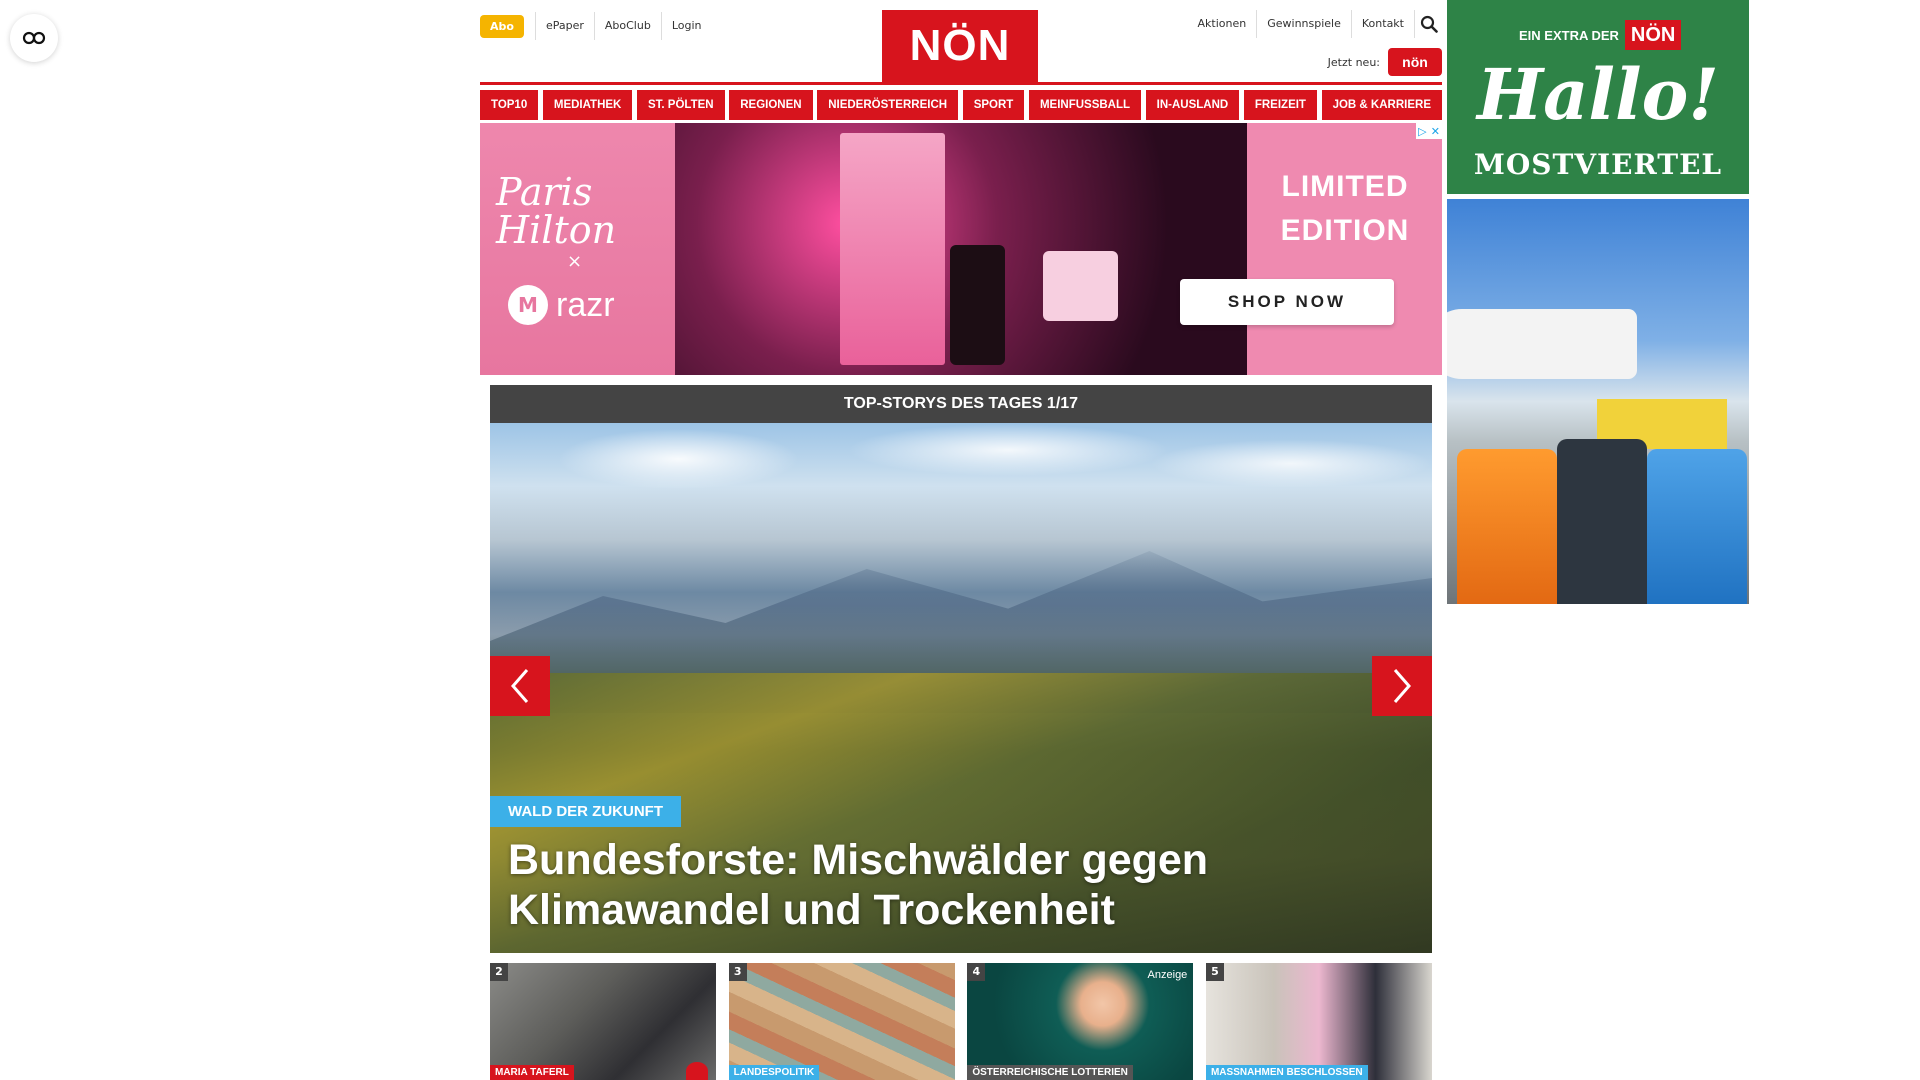 The image size is (1920, 1080). What do you see at coordinates (1167, 975) in the screenshot?
I see `ad-label: Anzeige` at bounding box center [1167, 975].